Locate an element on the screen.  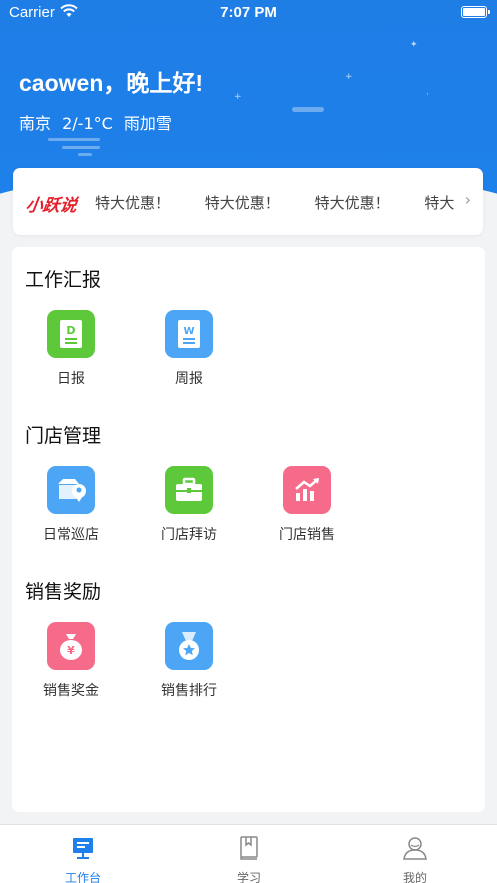
daily-report-icon: D is located at coordinates (71, 334).